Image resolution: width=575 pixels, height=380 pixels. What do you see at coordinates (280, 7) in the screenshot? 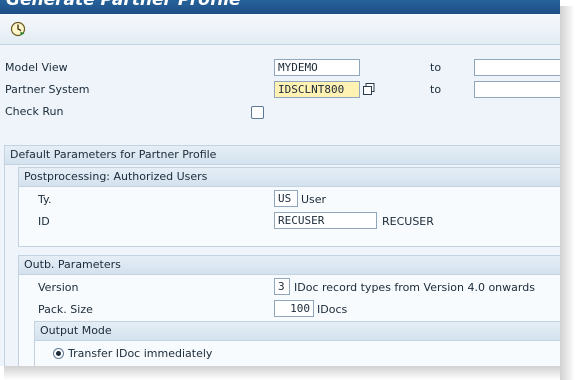
I see `title-bar: Generate Partner Profile` at bounding box center [280, 7].